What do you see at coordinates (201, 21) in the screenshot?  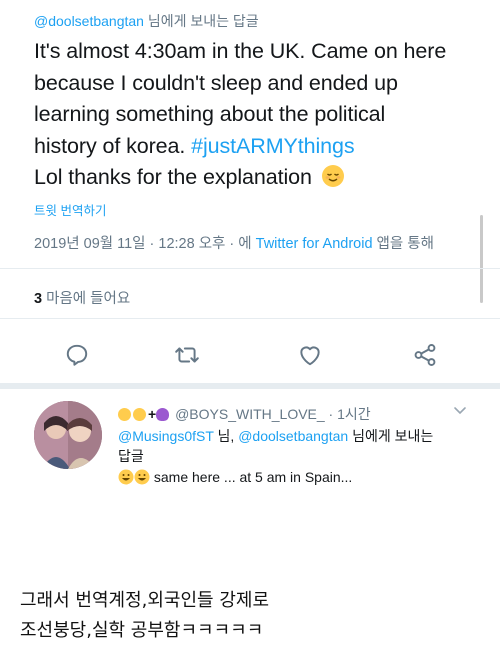 I see `reply-to-suffix: 님에게 보내는 답글` at bounding box center [201, 21].